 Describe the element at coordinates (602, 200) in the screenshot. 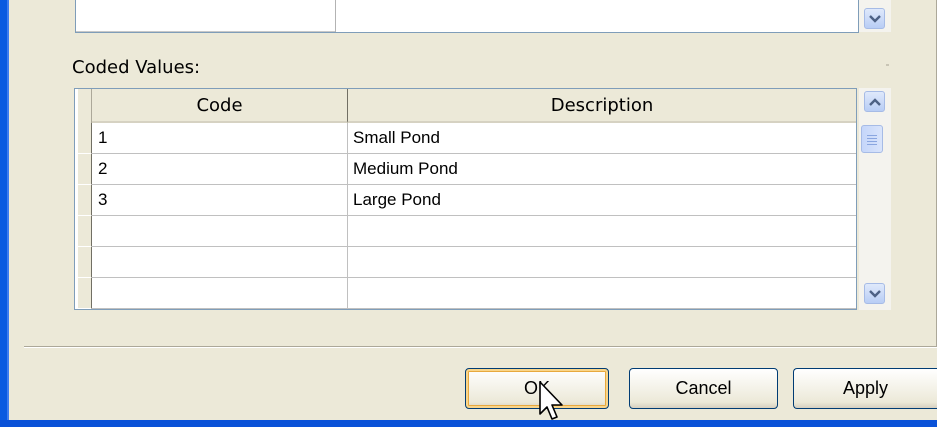

I see `description-cell: Large Pond` at that location.